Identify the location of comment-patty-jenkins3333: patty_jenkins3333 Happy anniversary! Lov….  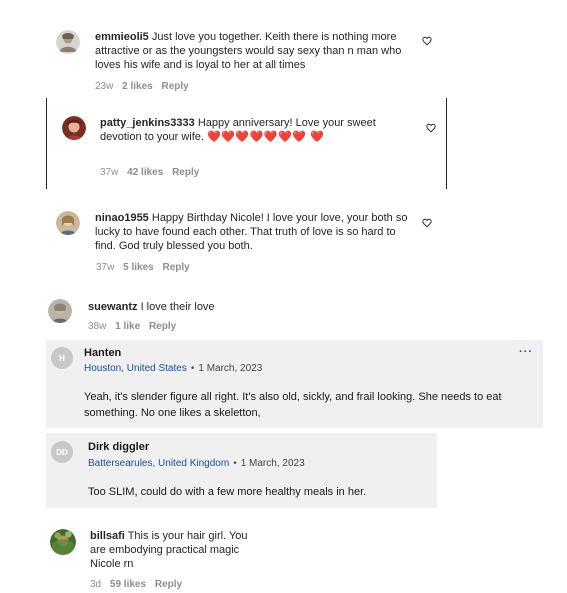
(252, 148).